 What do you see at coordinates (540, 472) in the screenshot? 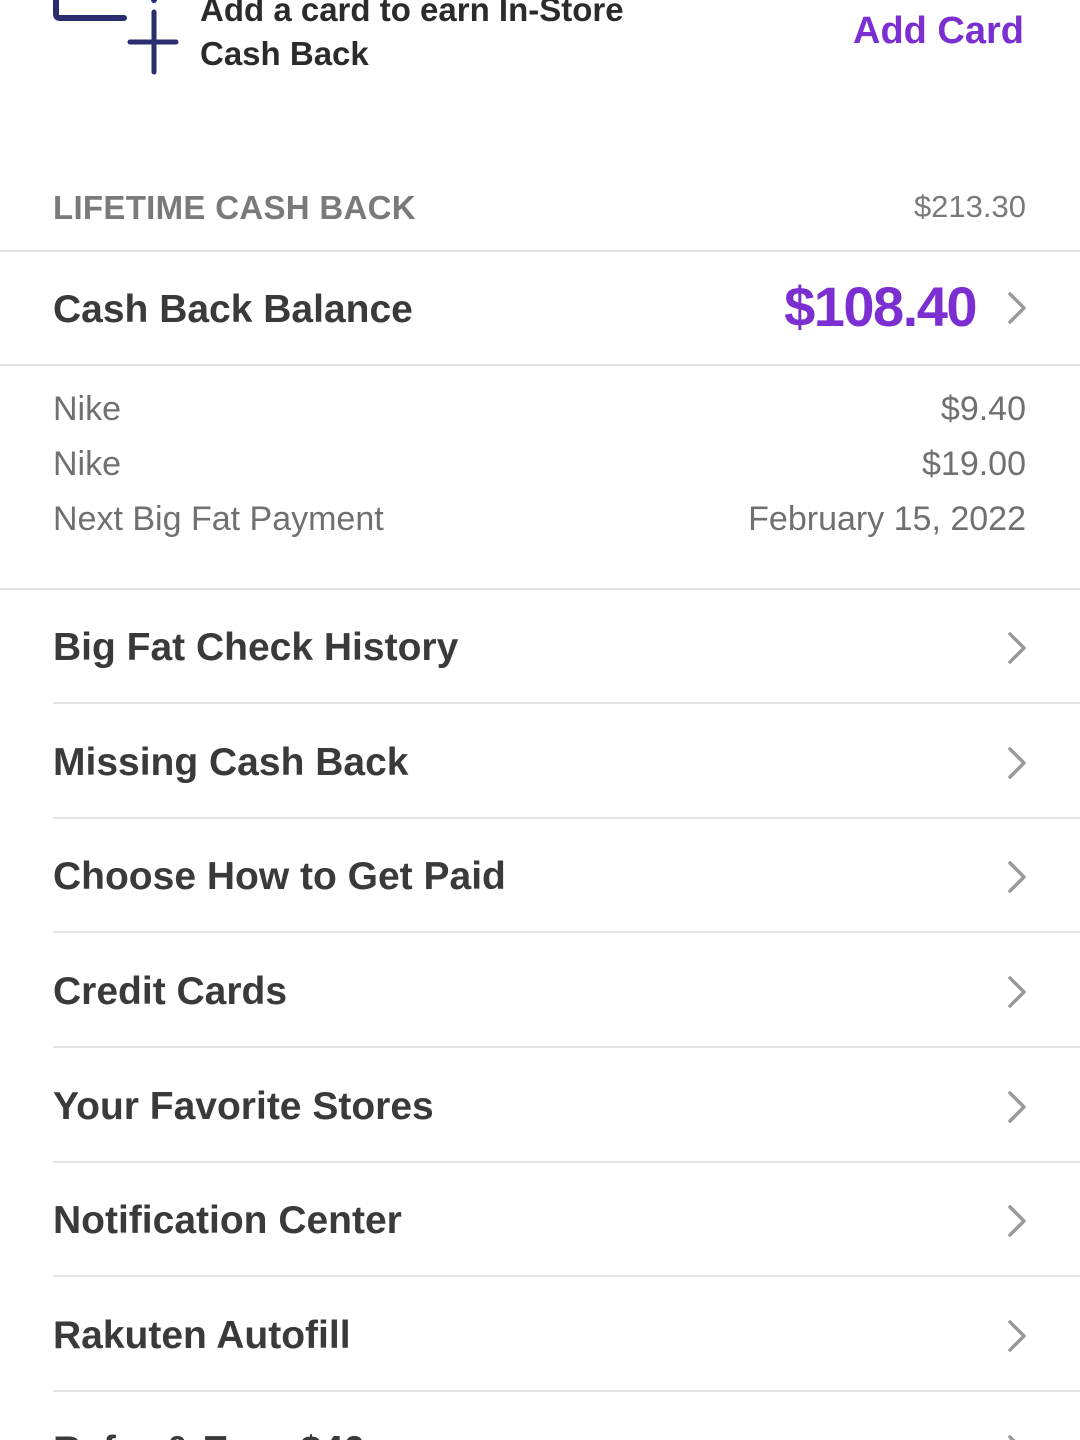
I see `detail-row: Nike $19.00` at bounding box center [540, 472].